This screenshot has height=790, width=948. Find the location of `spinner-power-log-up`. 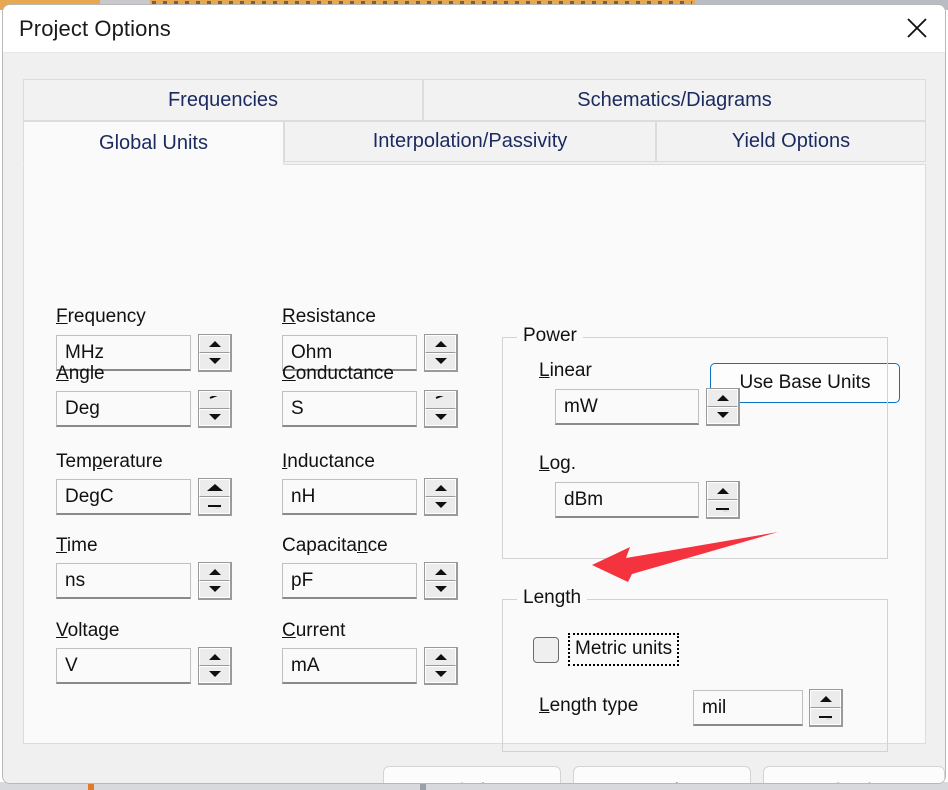

spinner-power-log-up is located at coordinates (722, 491).